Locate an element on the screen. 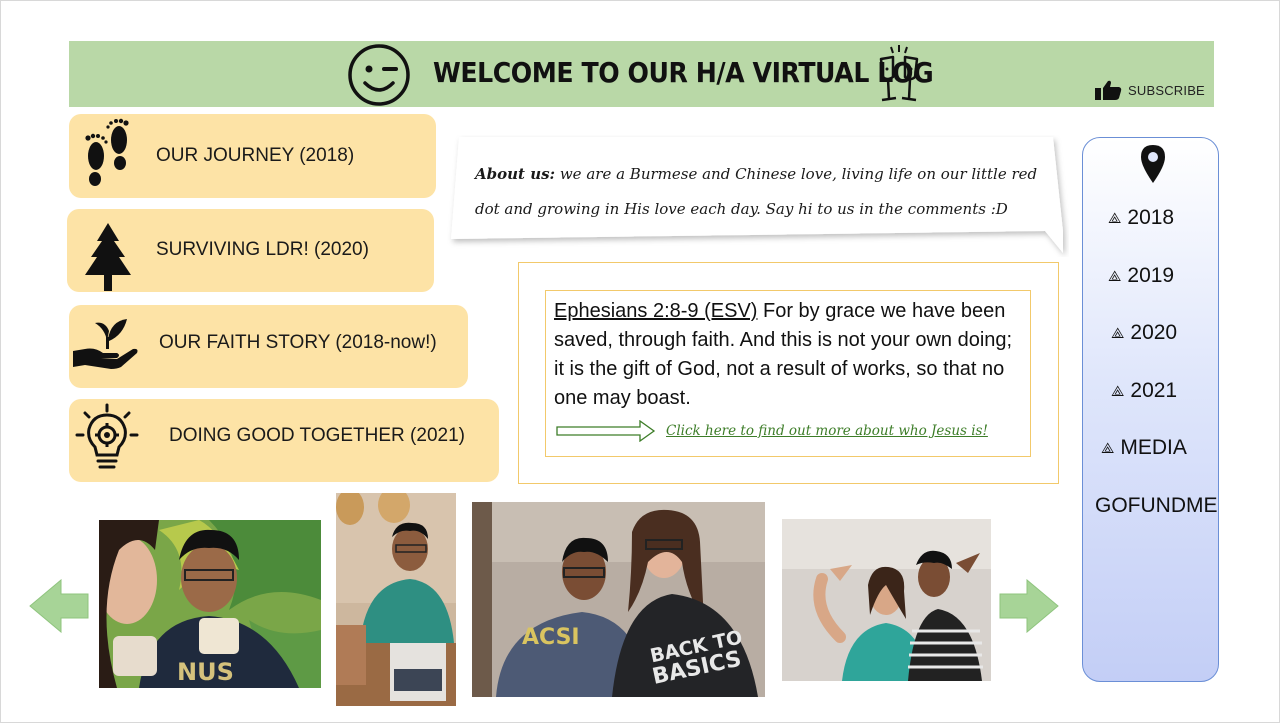  gallery-photo-3: ACSI BACK TO BASICS is located at coordinates (618, 599).